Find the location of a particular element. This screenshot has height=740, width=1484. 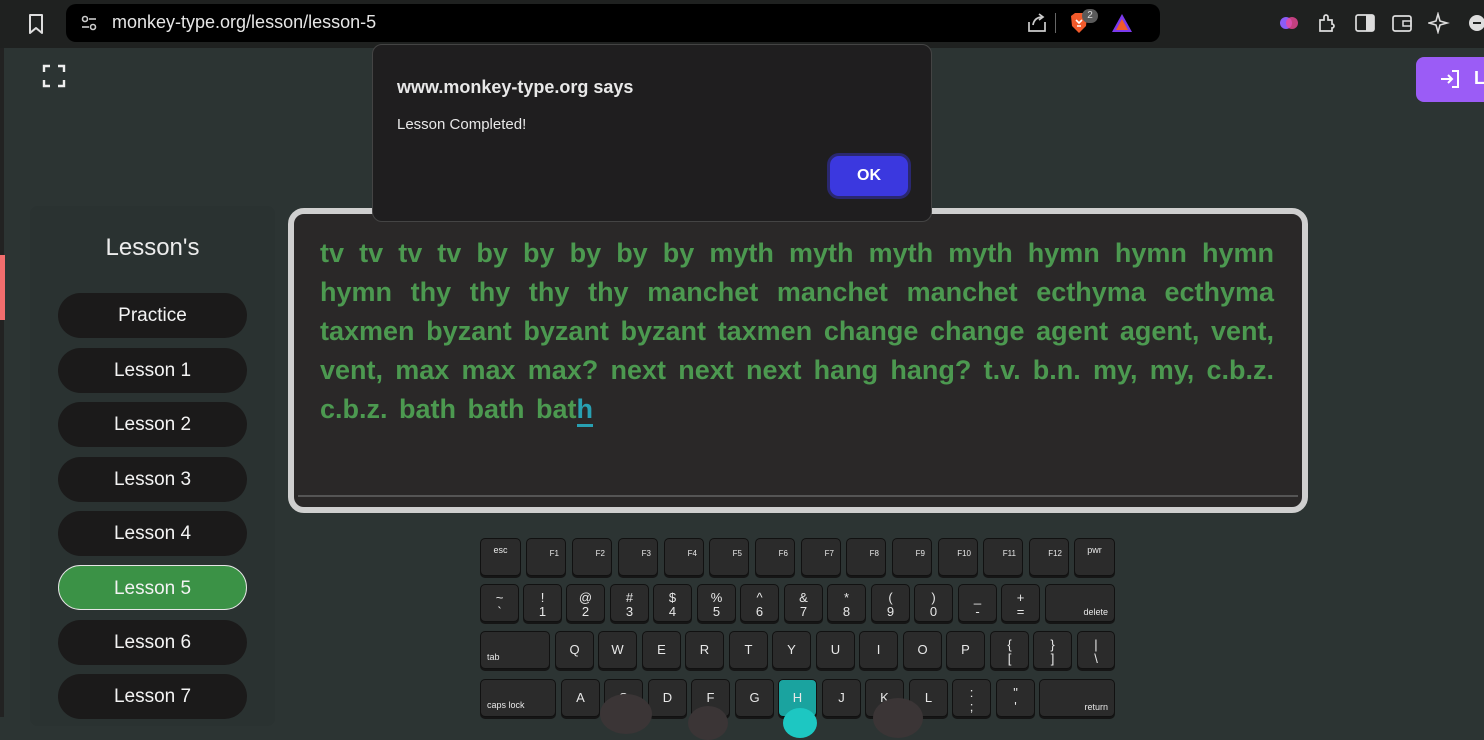

key-7: & 7 is located at coordinates (803, 603).